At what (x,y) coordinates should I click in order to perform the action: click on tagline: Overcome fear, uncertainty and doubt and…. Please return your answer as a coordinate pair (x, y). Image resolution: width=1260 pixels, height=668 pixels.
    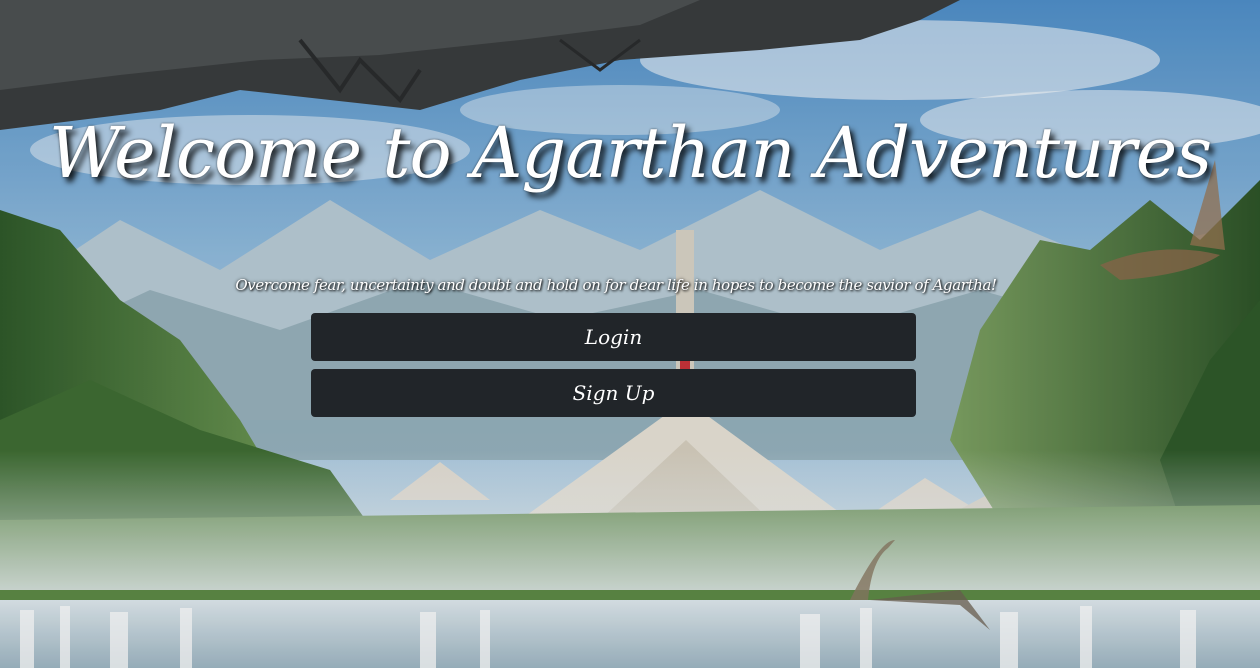
    Looking at the image, I should click on (616, 285).